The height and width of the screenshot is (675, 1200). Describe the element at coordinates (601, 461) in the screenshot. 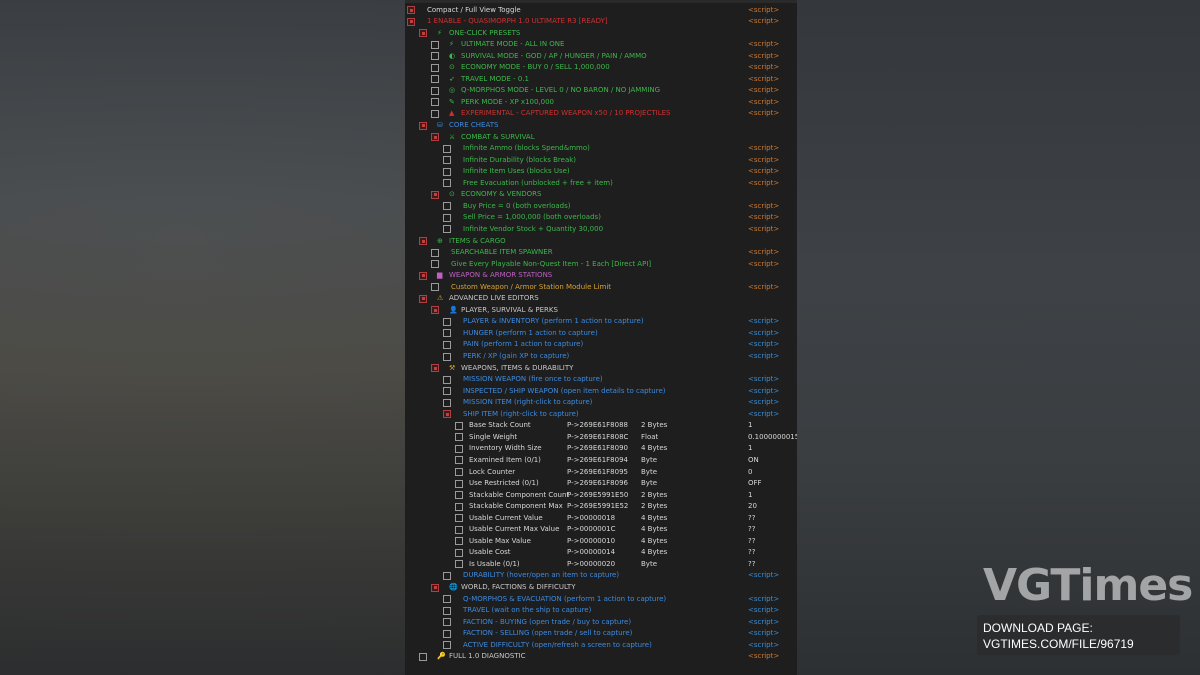

I see `memory-record-row: Examined Item (0/1) P->269E61F8094 Byte ON` at that location.